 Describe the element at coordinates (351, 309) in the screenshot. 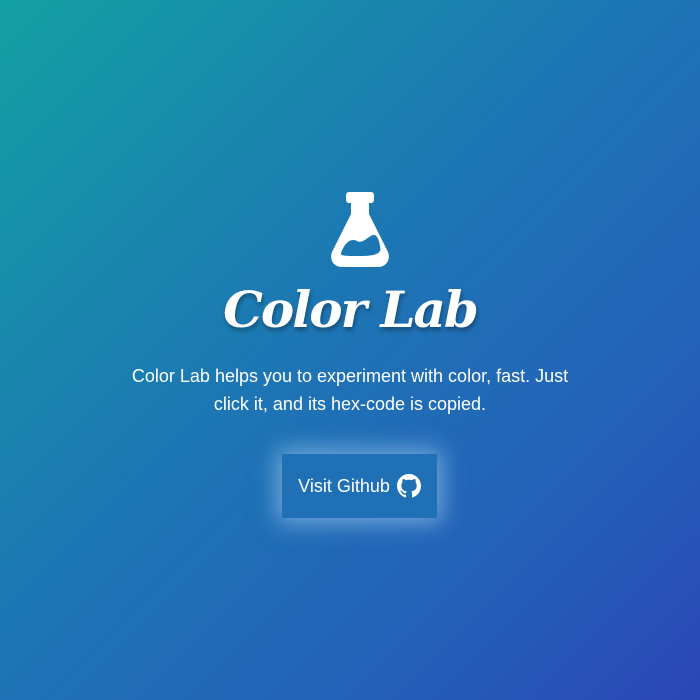

I see `page-title: Color Lab` at that location.